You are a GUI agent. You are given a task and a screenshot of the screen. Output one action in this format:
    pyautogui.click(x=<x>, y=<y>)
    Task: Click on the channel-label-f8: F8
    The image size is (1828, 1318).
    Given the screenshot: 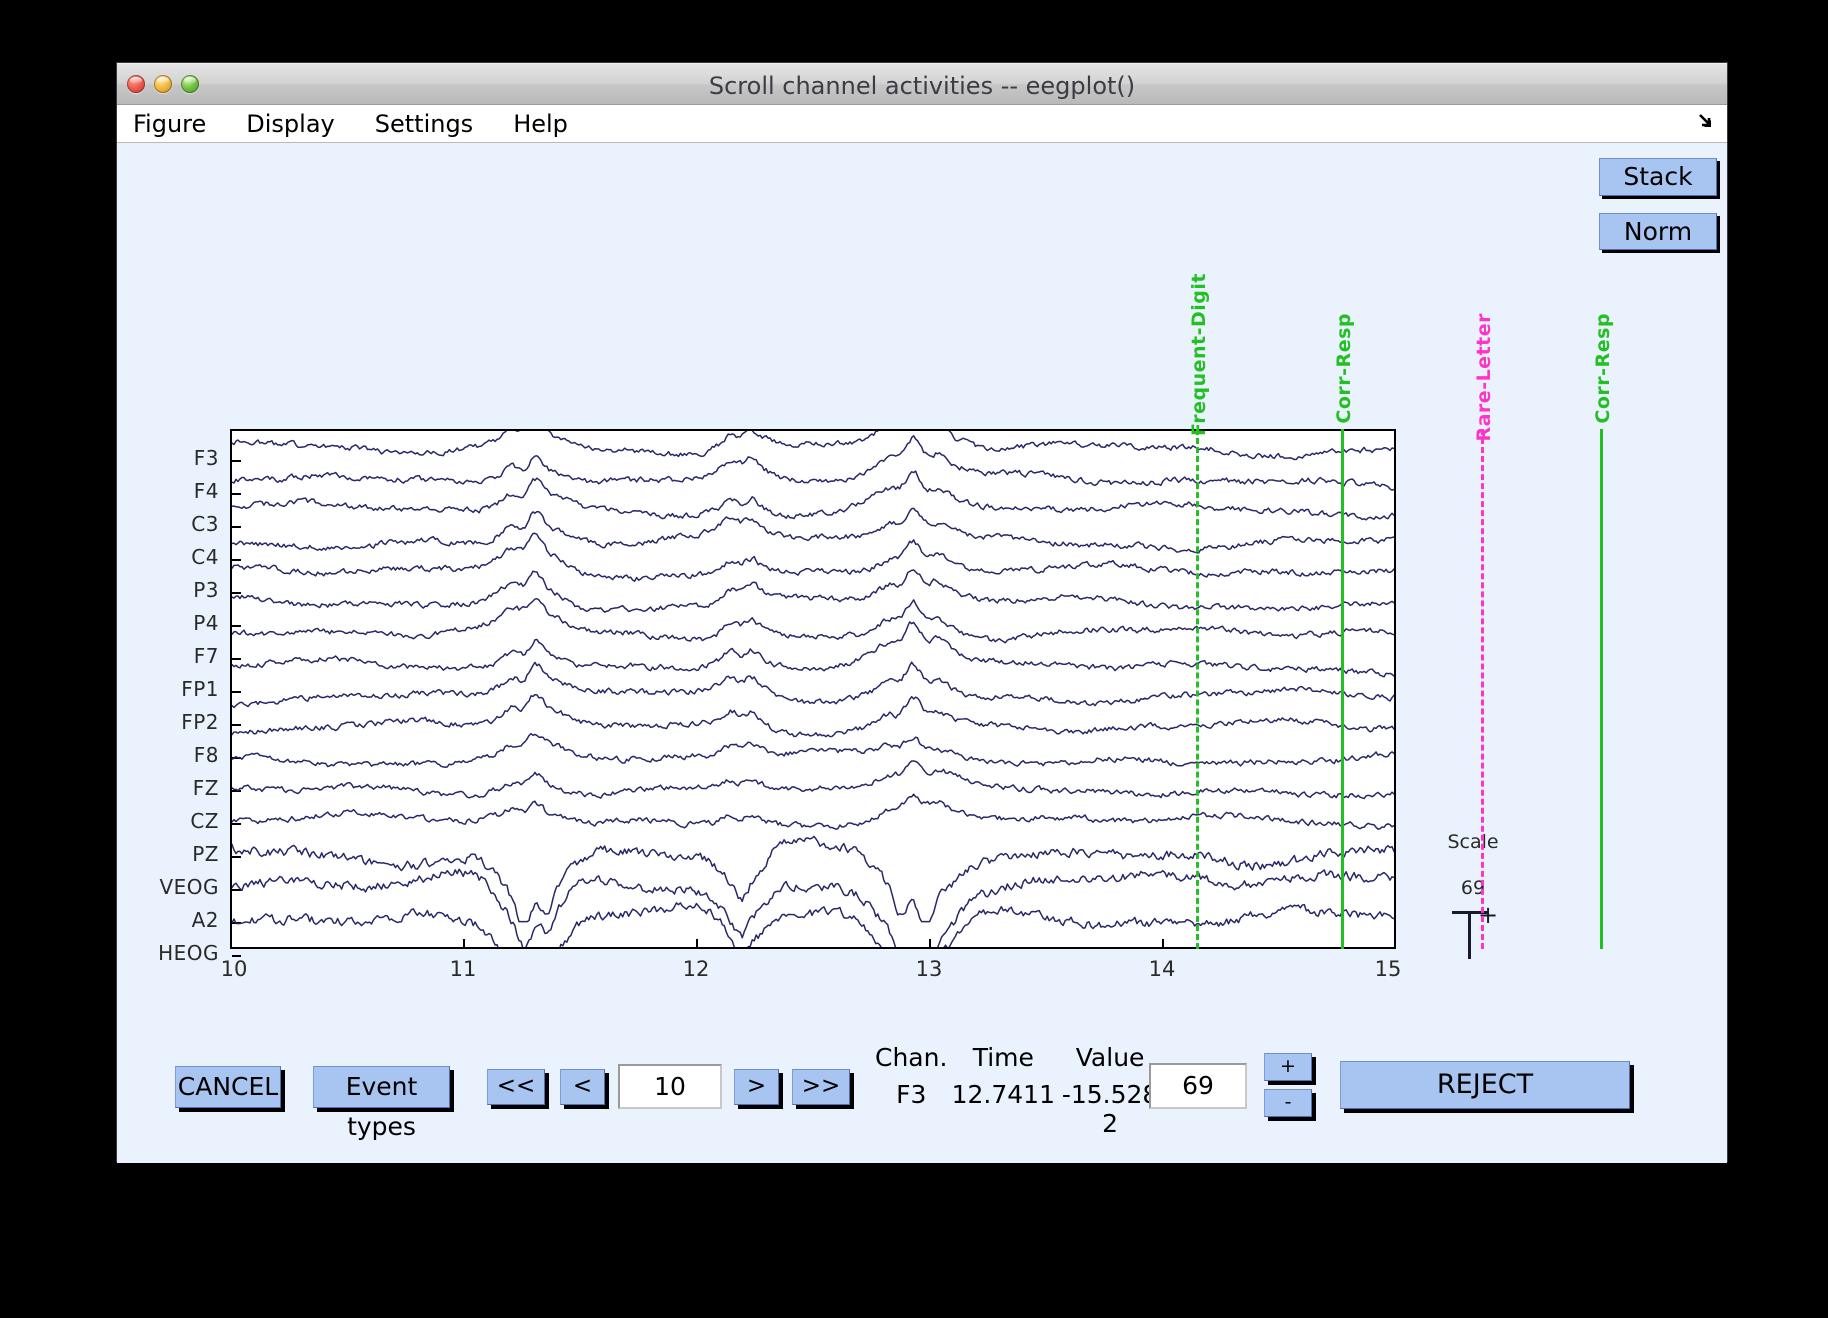 What is the action you would take?
    pyautogui.click(x=206, y=755)
    